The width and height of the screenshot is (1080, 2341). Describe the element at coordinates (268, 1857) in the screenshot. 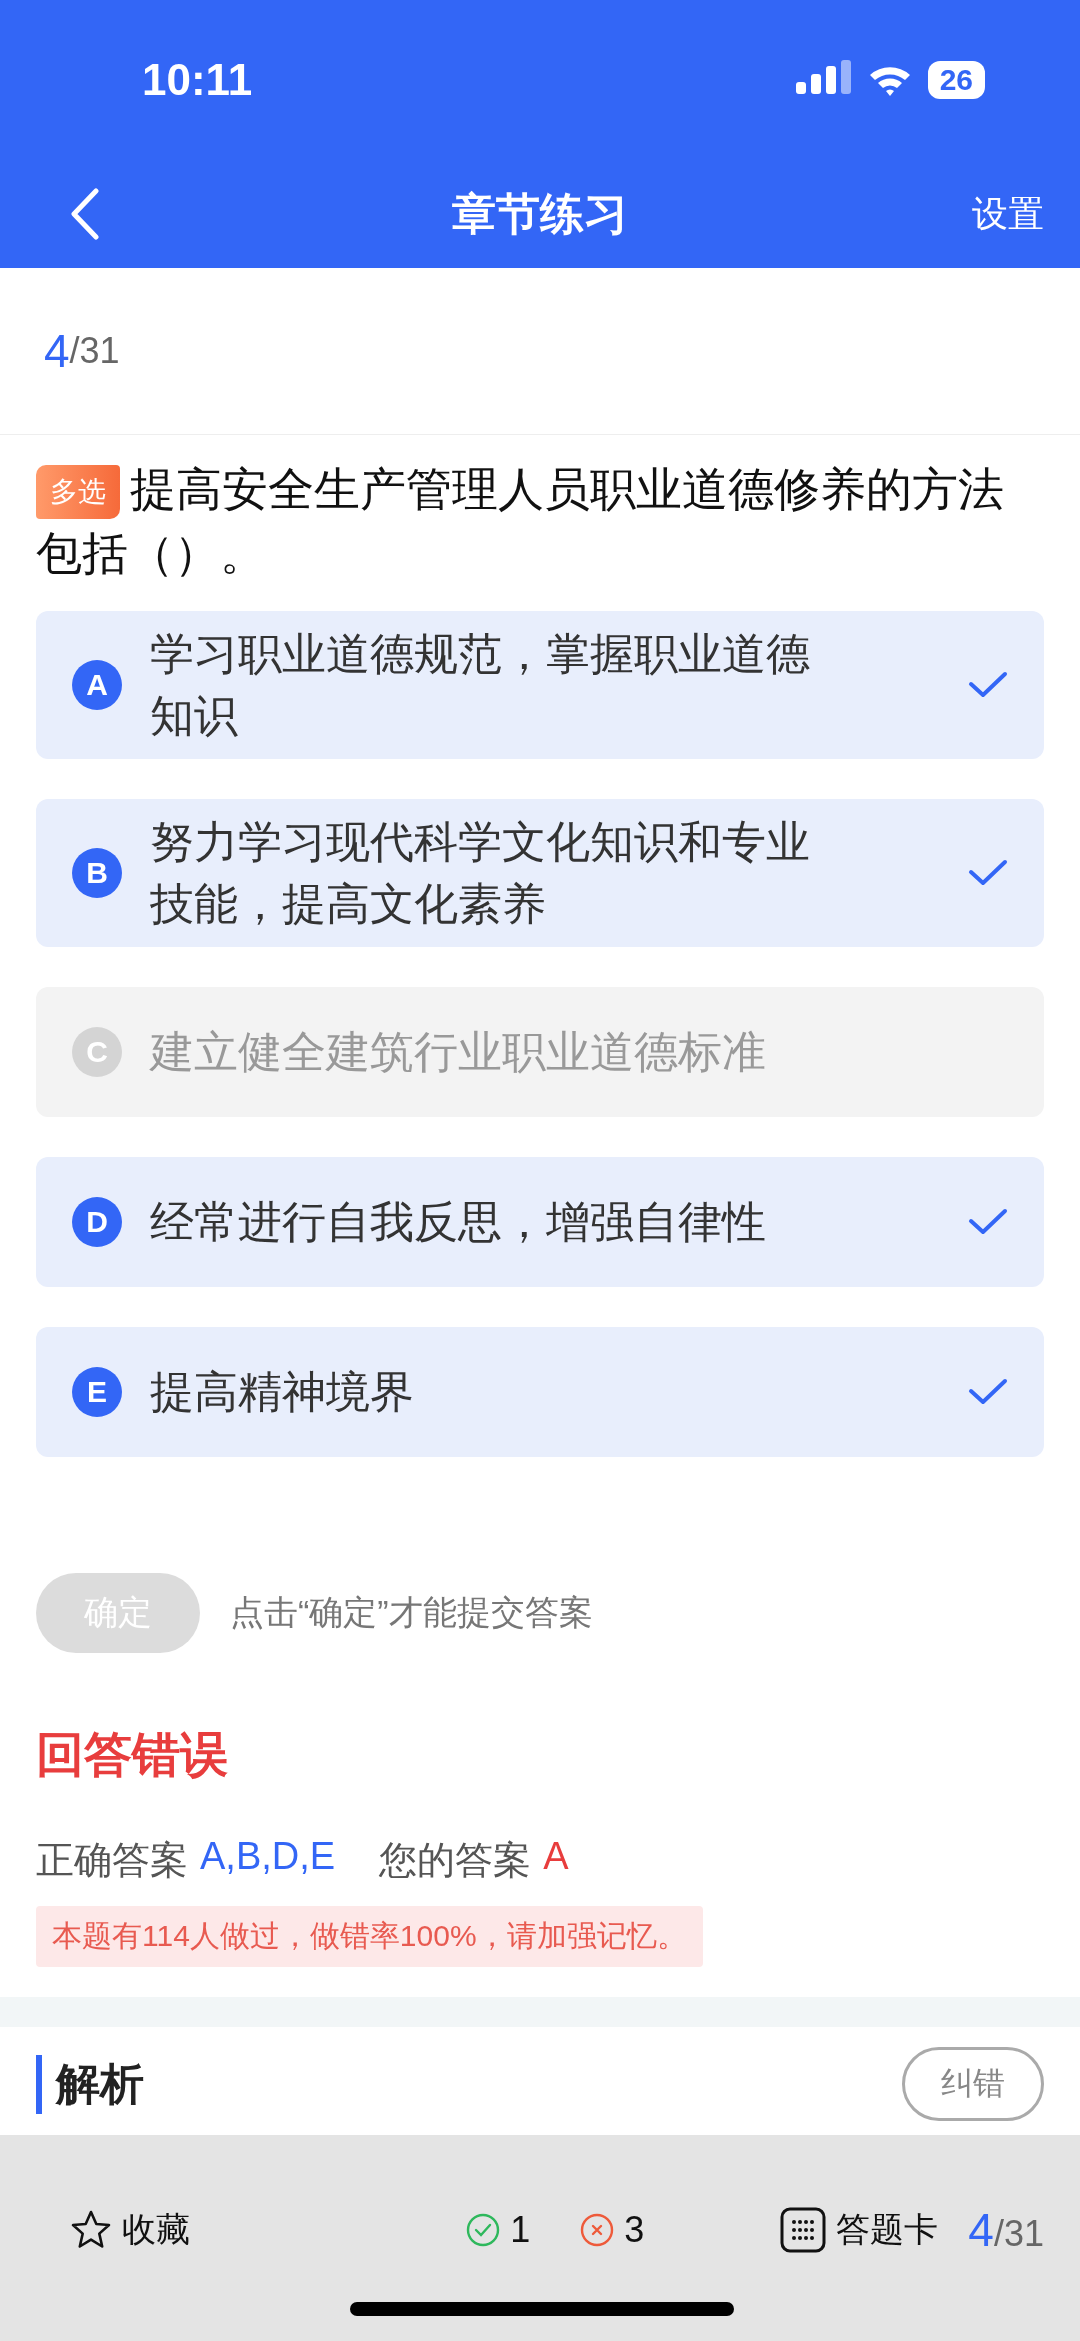

I see `correct-answer: A,B,D,E` at that location.